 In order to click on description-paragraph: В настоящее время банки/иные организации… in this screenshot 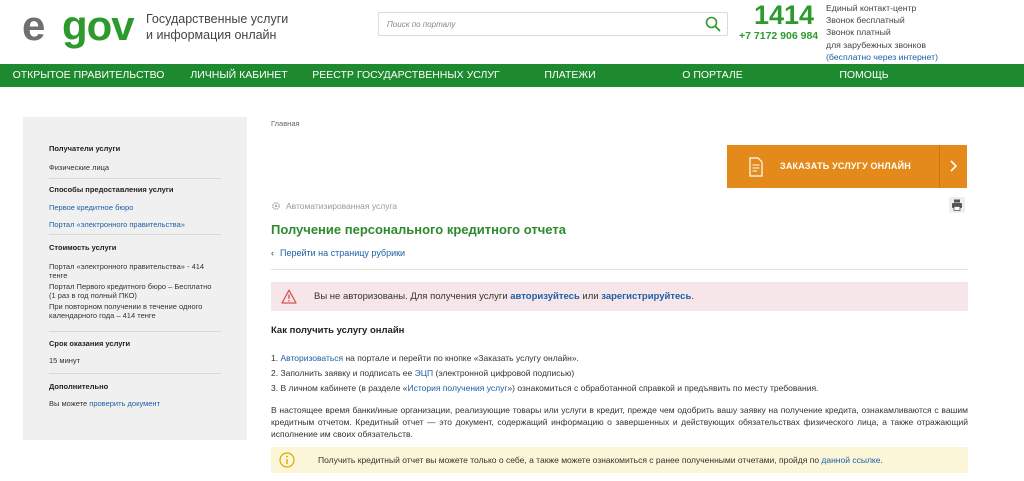, I will do `click(619, 422)`.